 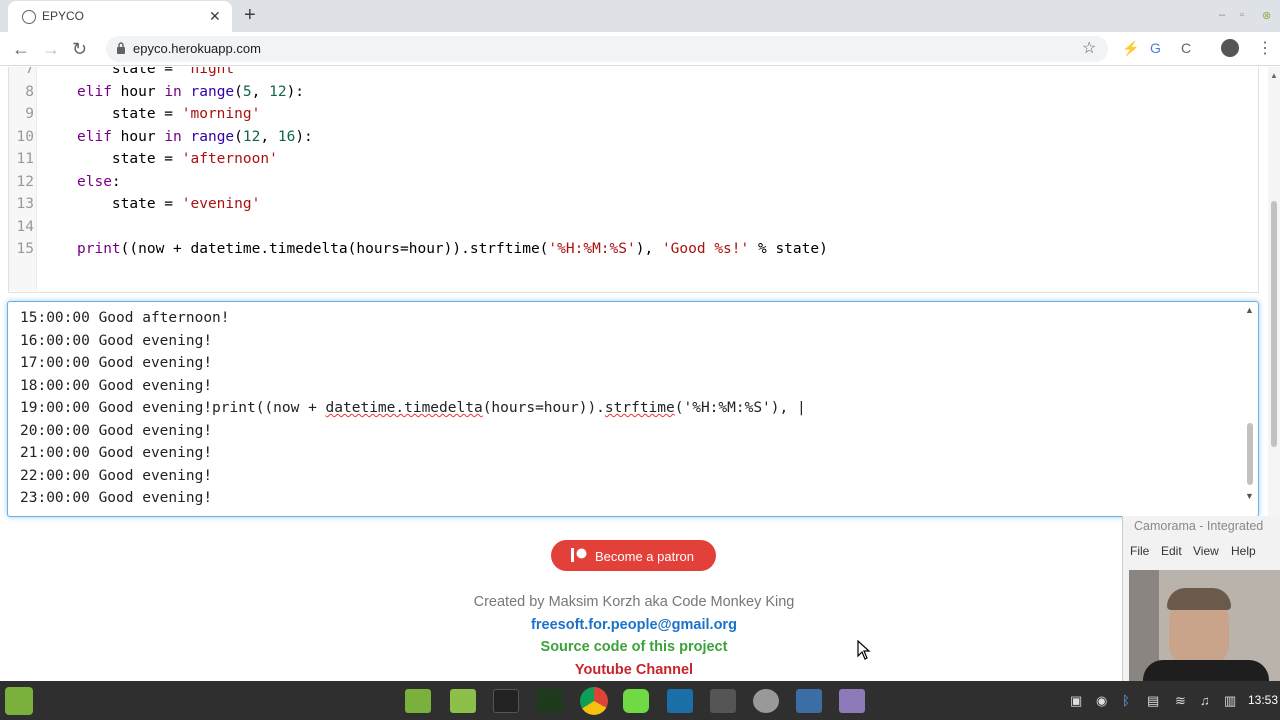 I want to click on profile-avatar, so click(x=1230, y=48).